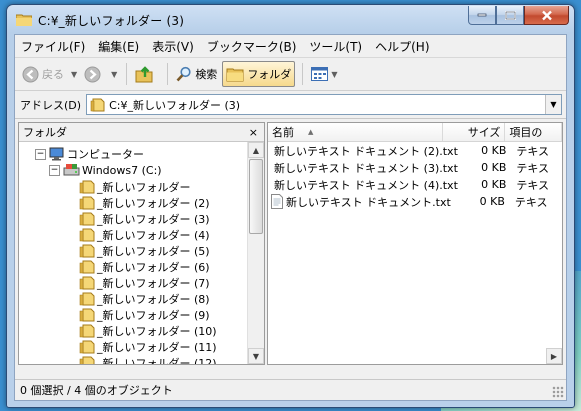 The width and height of the screenshot is (581, 411). I want to click on close-icon, so click(546, 15).